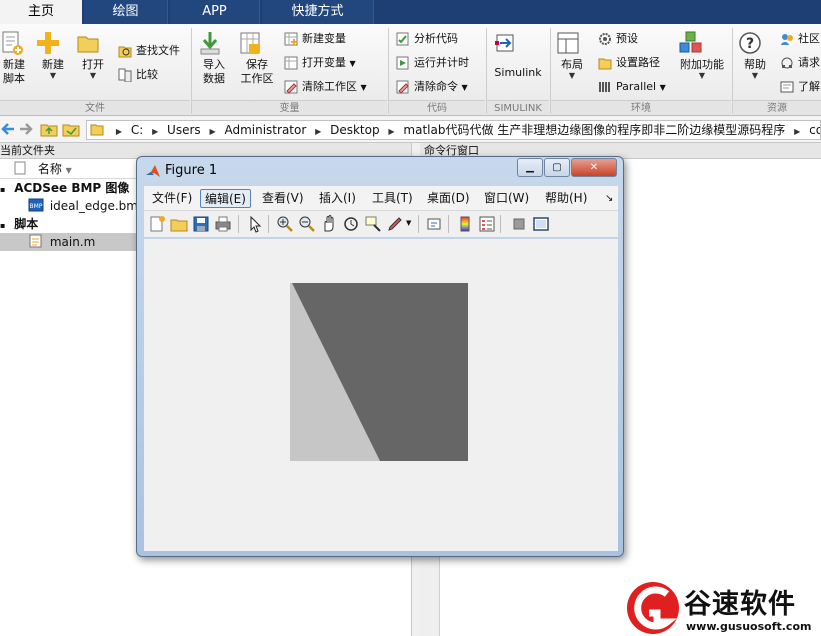  Describe the element at coordinates (172, 198) in the screenshot. I see `menu-file: 文件(F)` at that location.